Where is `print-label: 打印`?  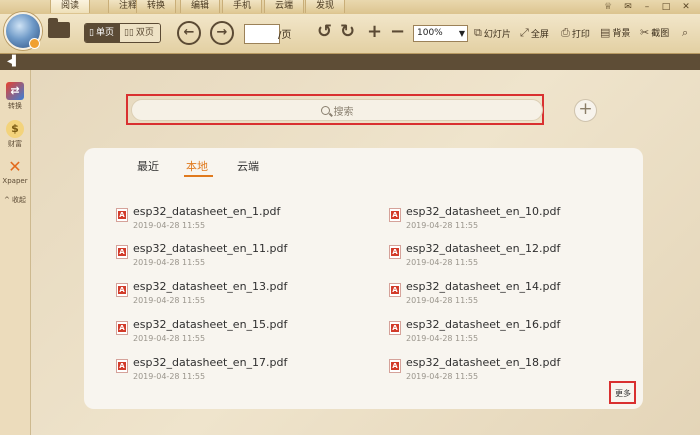
print-label: 打印 is located at coordinates (580, 34).